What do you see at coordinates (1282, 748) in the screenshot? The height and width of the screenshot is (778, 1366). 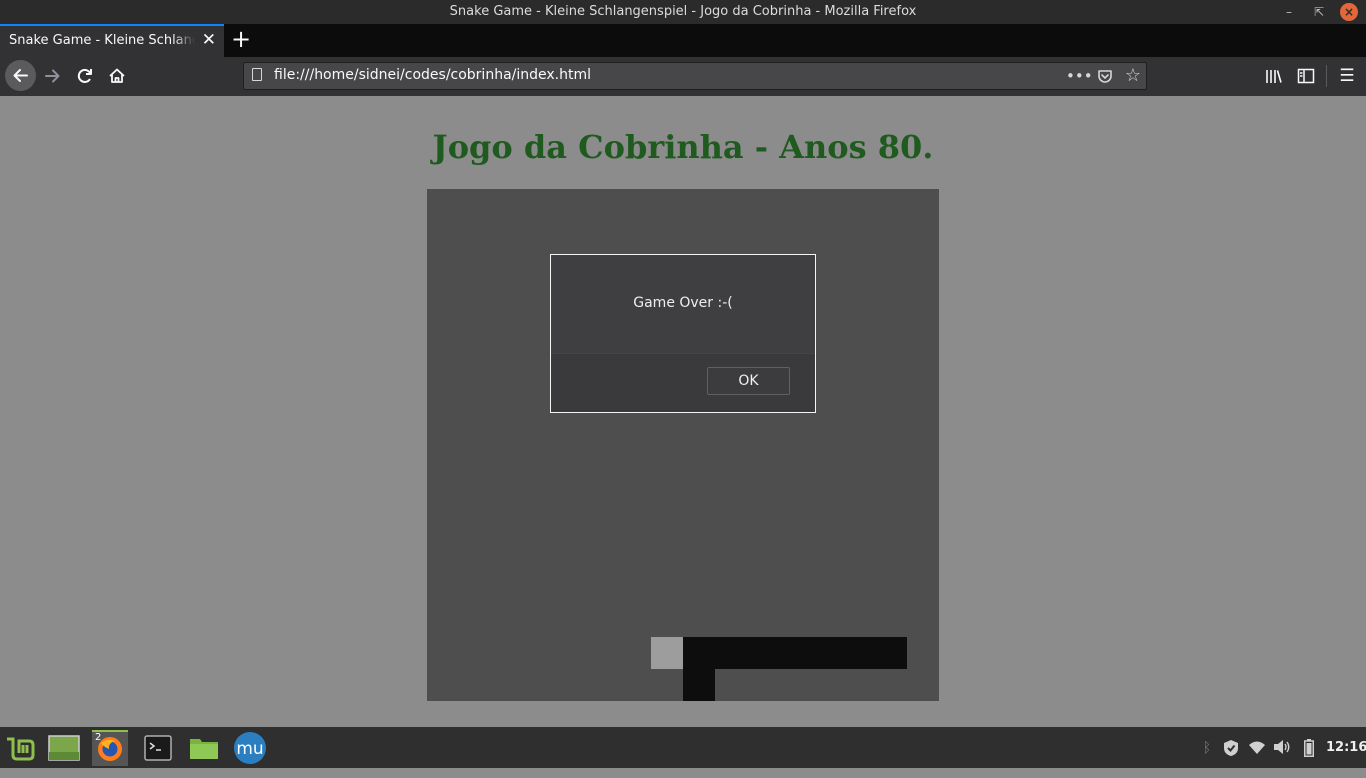 I see `volume-icon` at bounding box center [1282, 748].